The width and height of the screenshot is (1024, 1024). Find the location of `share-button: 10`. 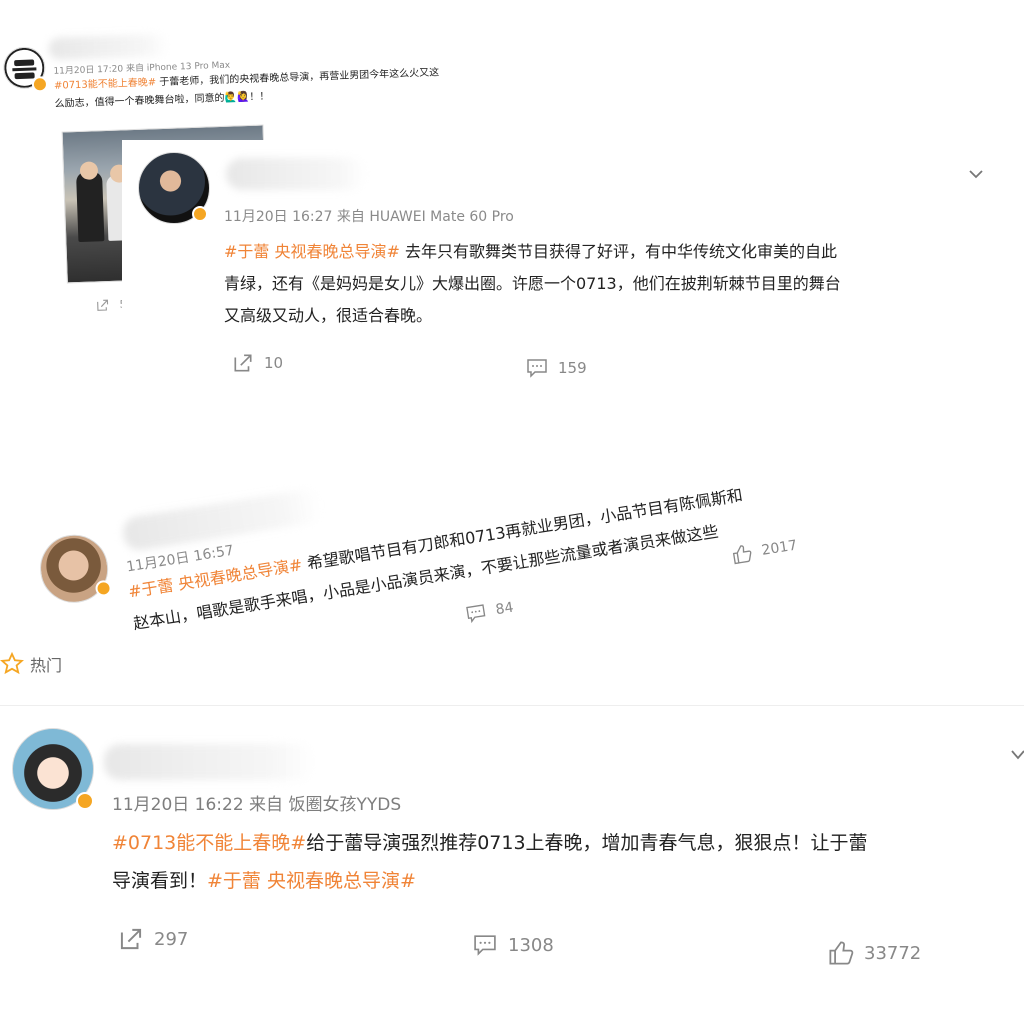

share-button: 10 is located at coordinates (257, 363).